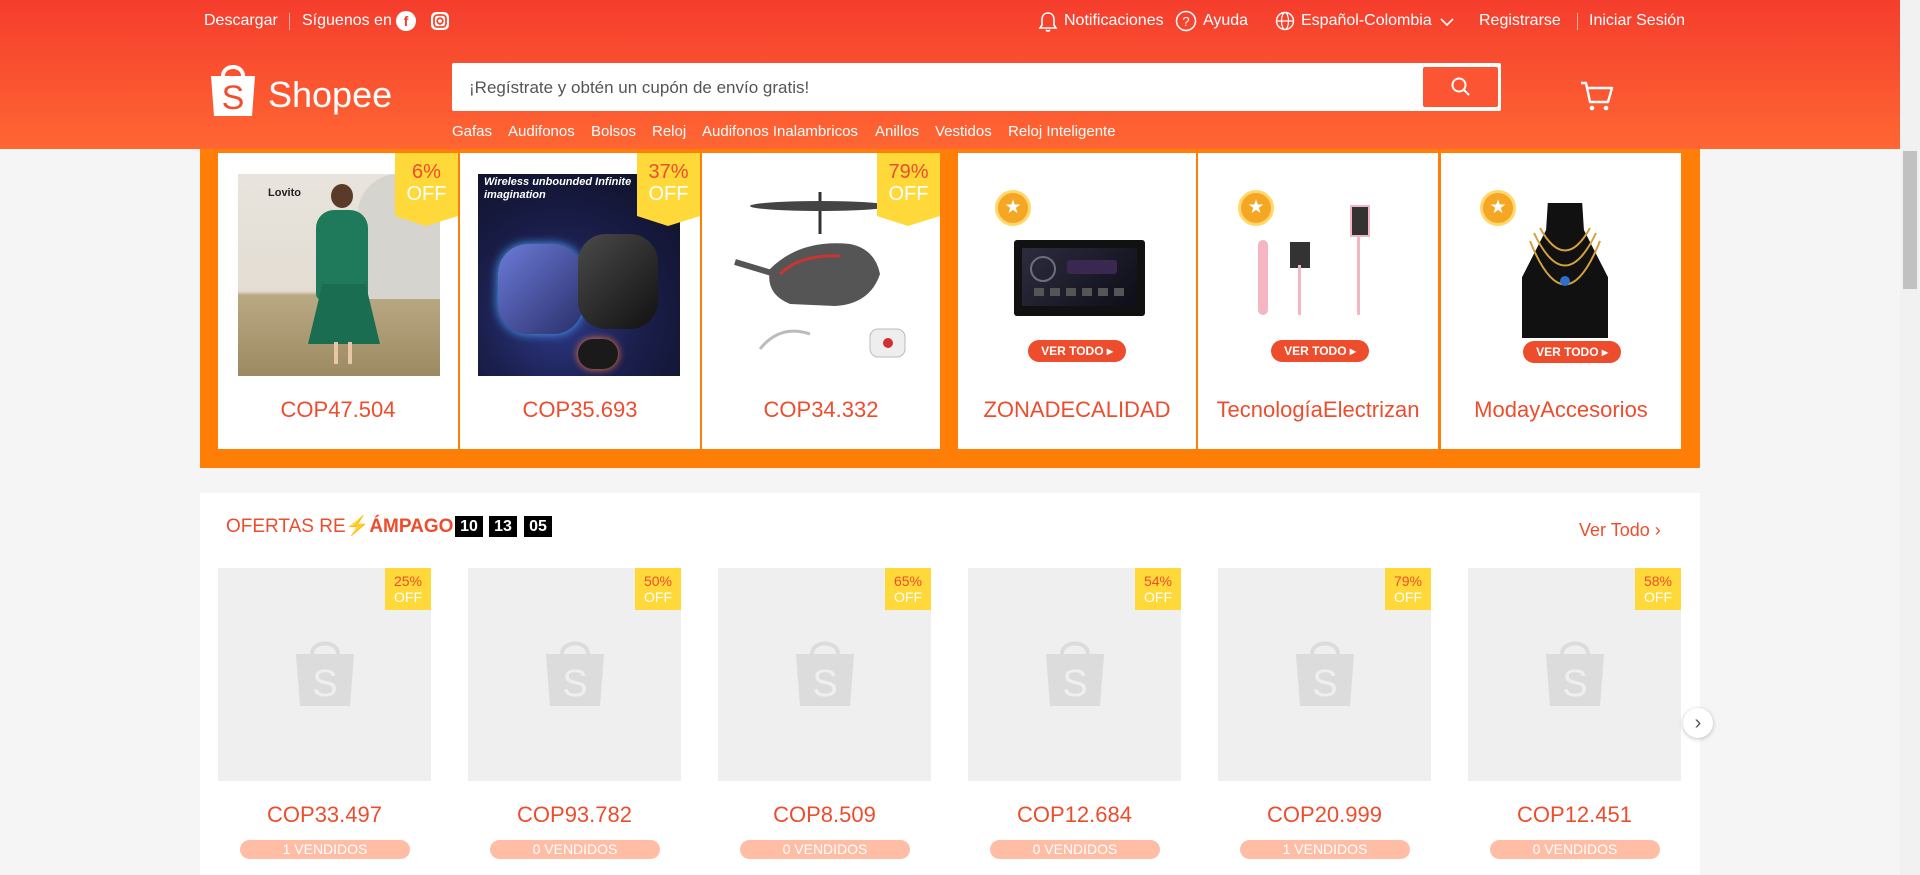 This screenshot has width=1920, height=875. Describe the element at coordinates (613, 131) in the screenshot. I see `hotword-link: Bolsos` at that location.